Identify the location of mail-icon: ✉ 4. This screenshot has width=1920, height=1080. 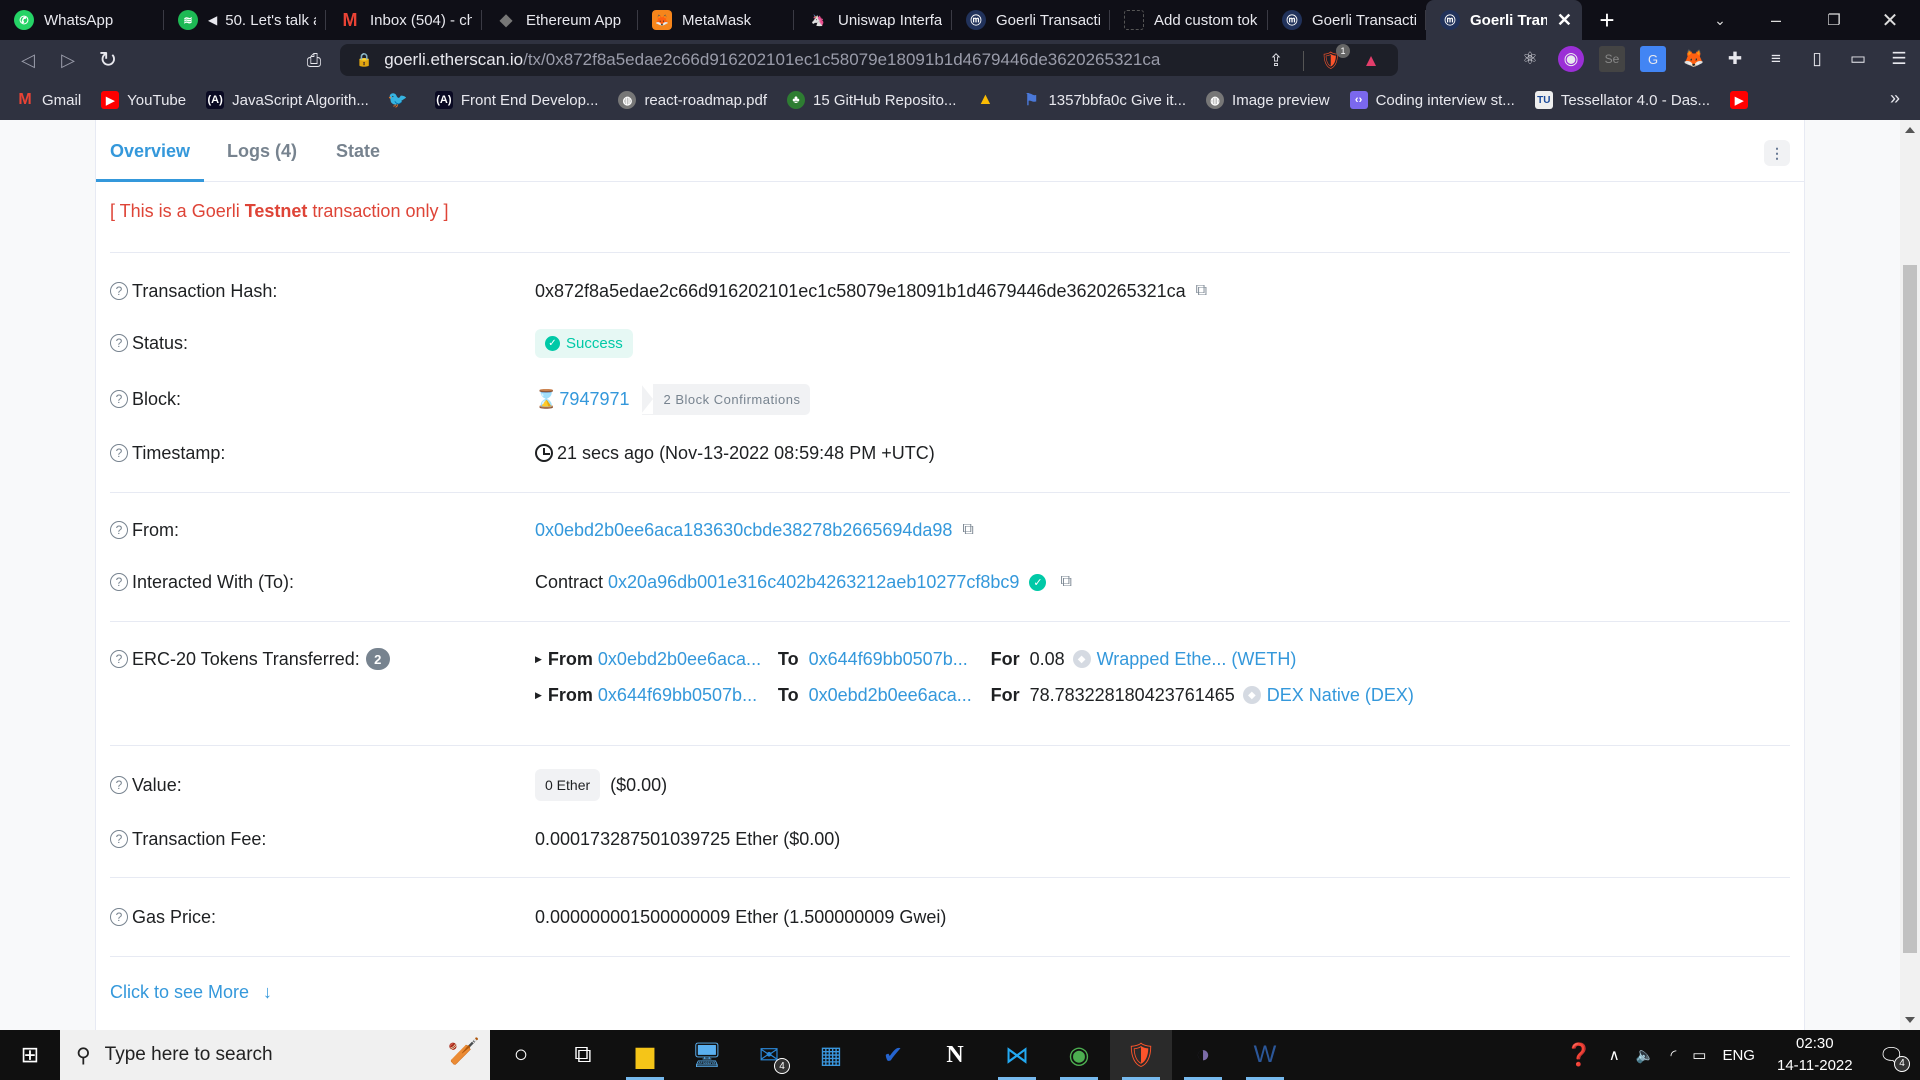
(769, 1055).